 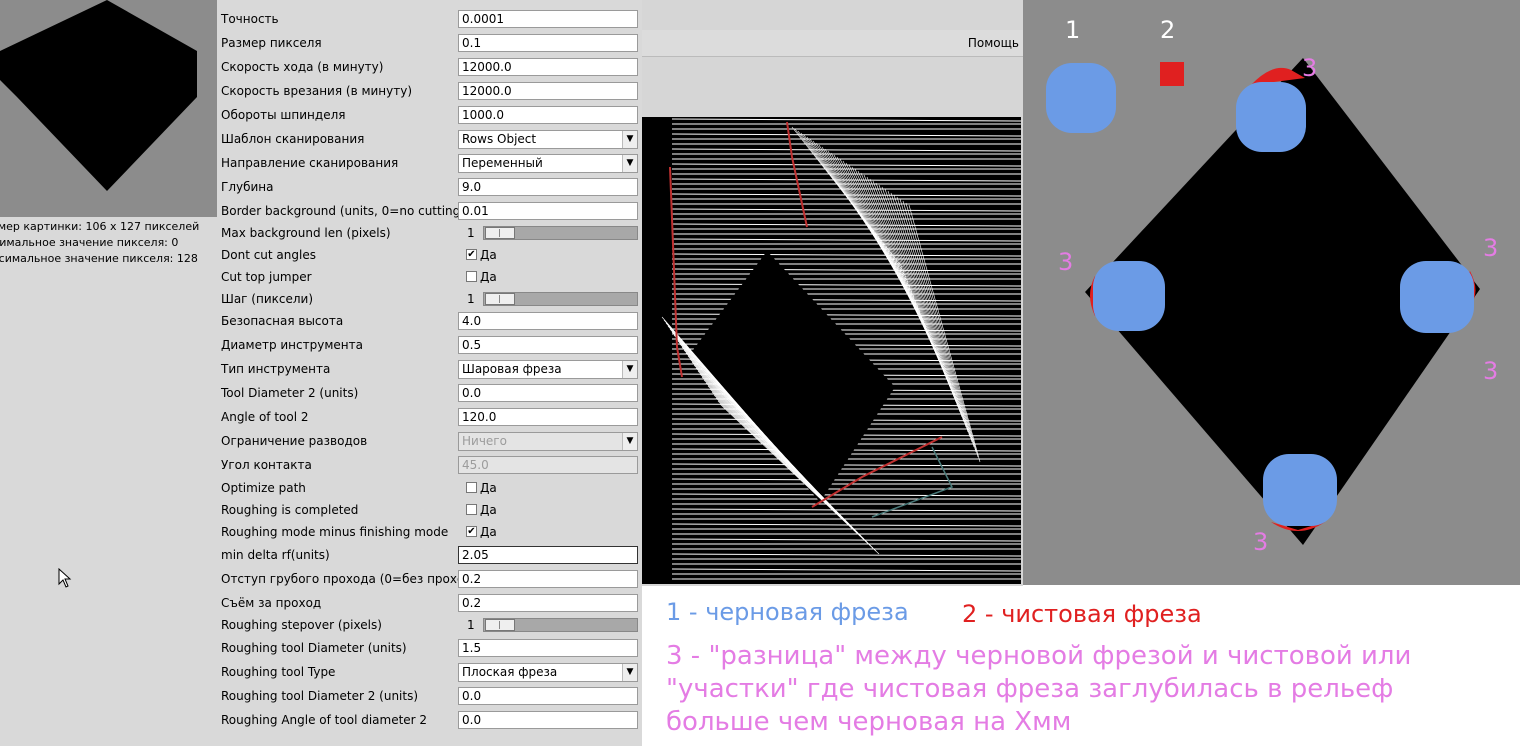 What do you see at coordinates (317, 91) in the screenshot?
I see `setting-label: Скорость врезания (в минуту)` at bounding box center [317, 91].